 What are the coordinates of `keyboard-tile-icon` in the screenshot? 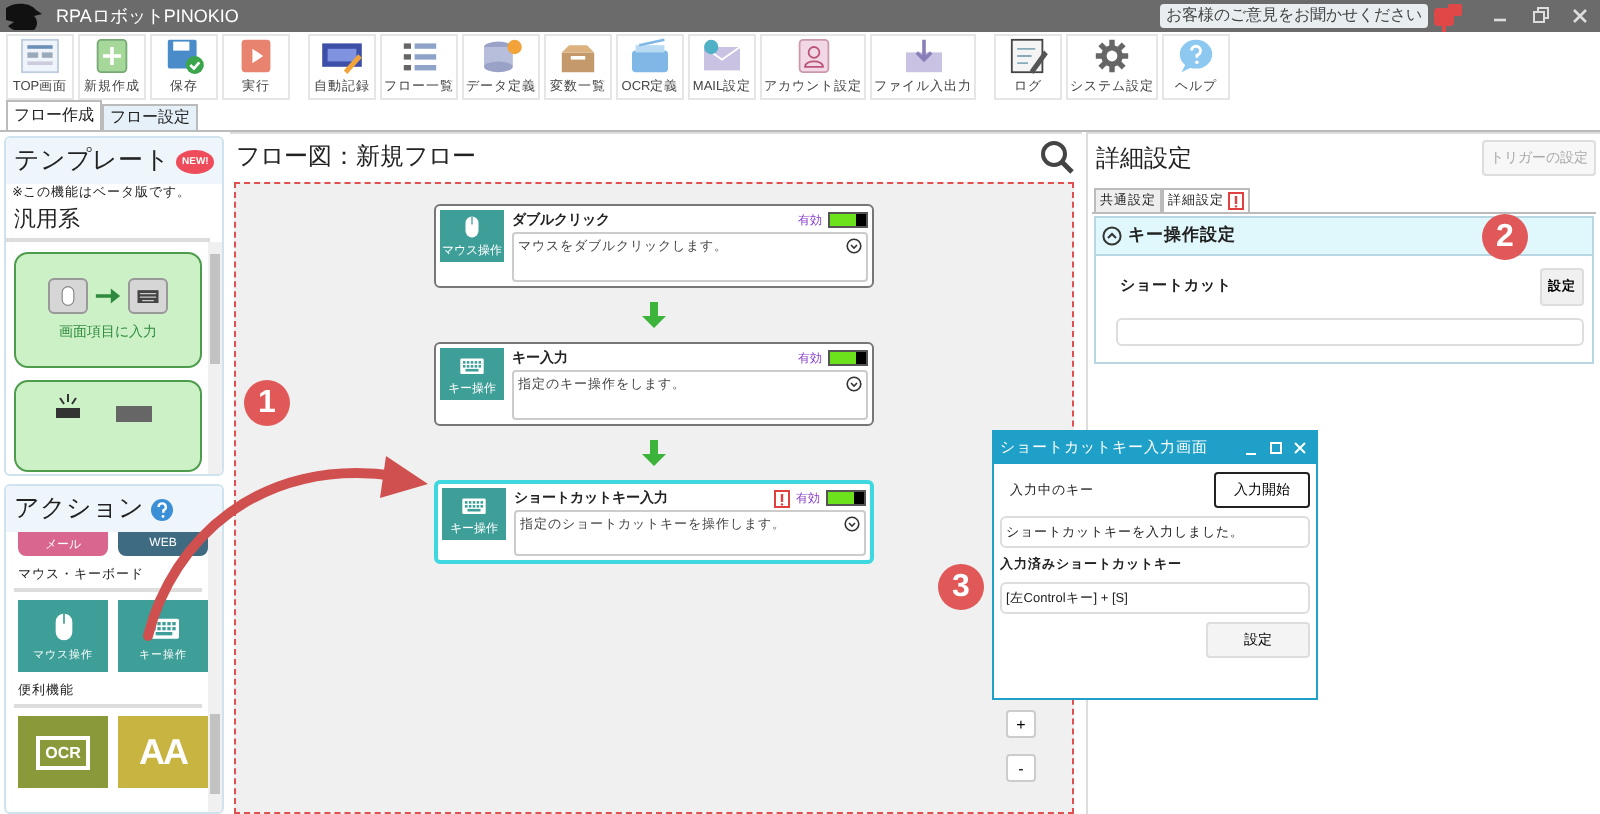 It's located at (148, 296).